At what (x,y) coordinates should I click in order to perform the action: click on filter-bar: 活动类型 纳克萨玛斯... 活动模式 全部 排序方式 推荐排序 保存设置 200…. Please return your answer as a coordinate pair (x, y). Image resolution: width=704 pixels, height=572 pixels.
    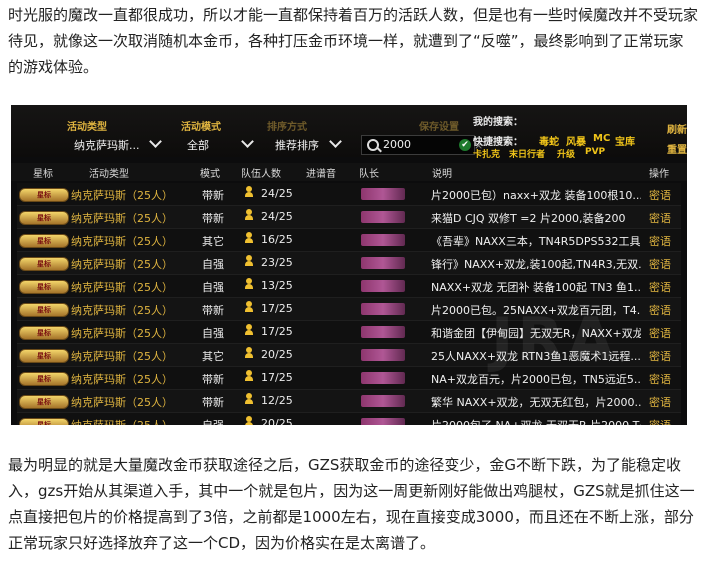
    Looking at the image, I should click on (349, 132).